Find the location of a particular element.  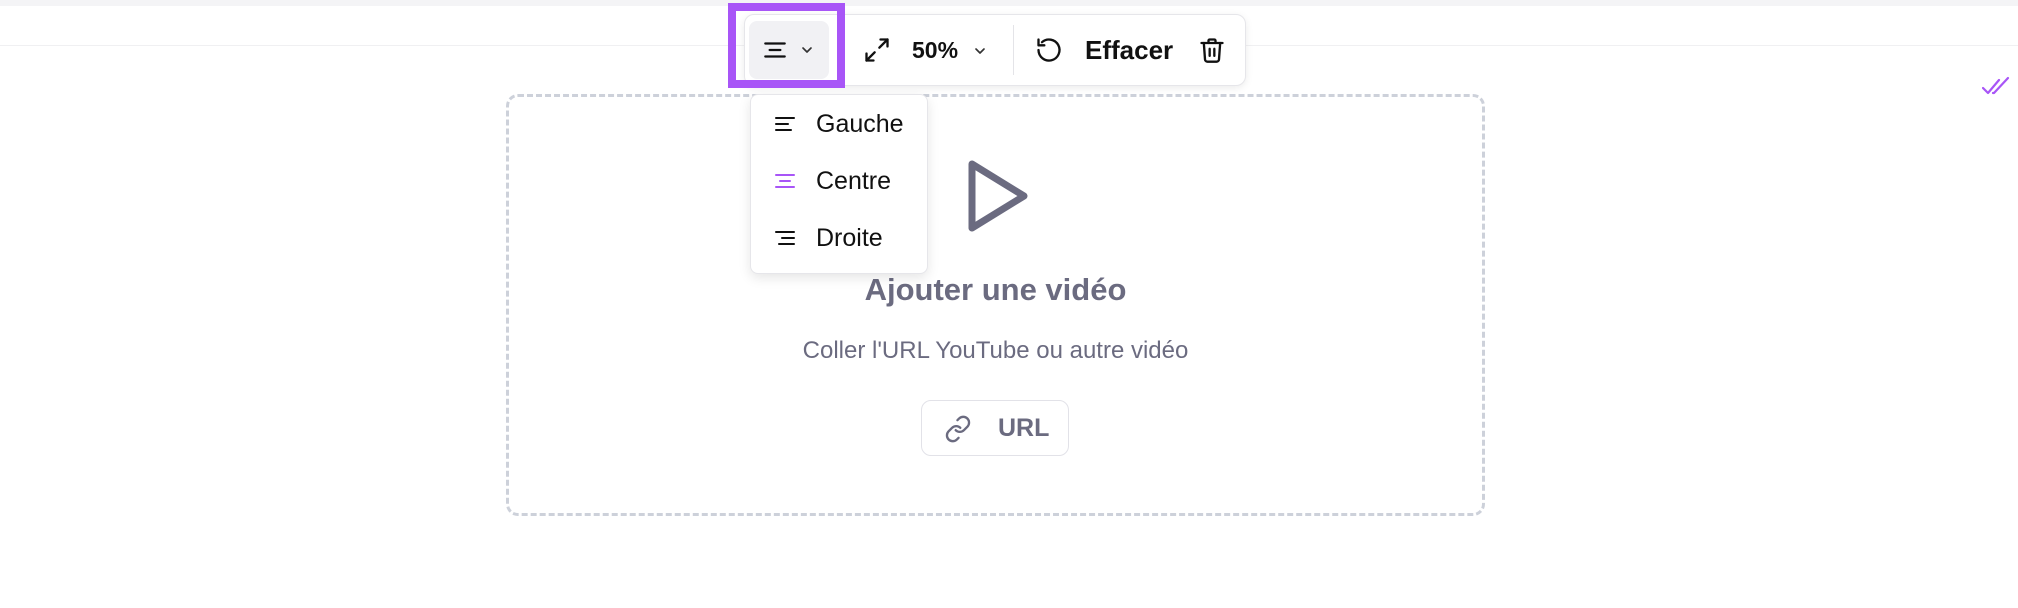

url-button-label: URL is located at coordinates (1024, 428).